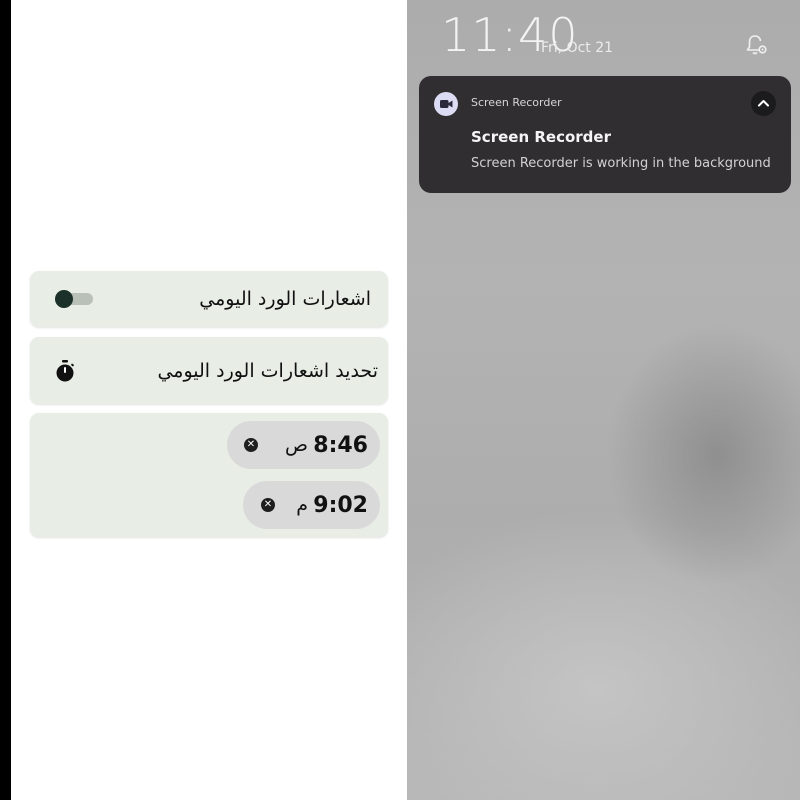  I want to click on chevron-up-icon, so click(763, 103).